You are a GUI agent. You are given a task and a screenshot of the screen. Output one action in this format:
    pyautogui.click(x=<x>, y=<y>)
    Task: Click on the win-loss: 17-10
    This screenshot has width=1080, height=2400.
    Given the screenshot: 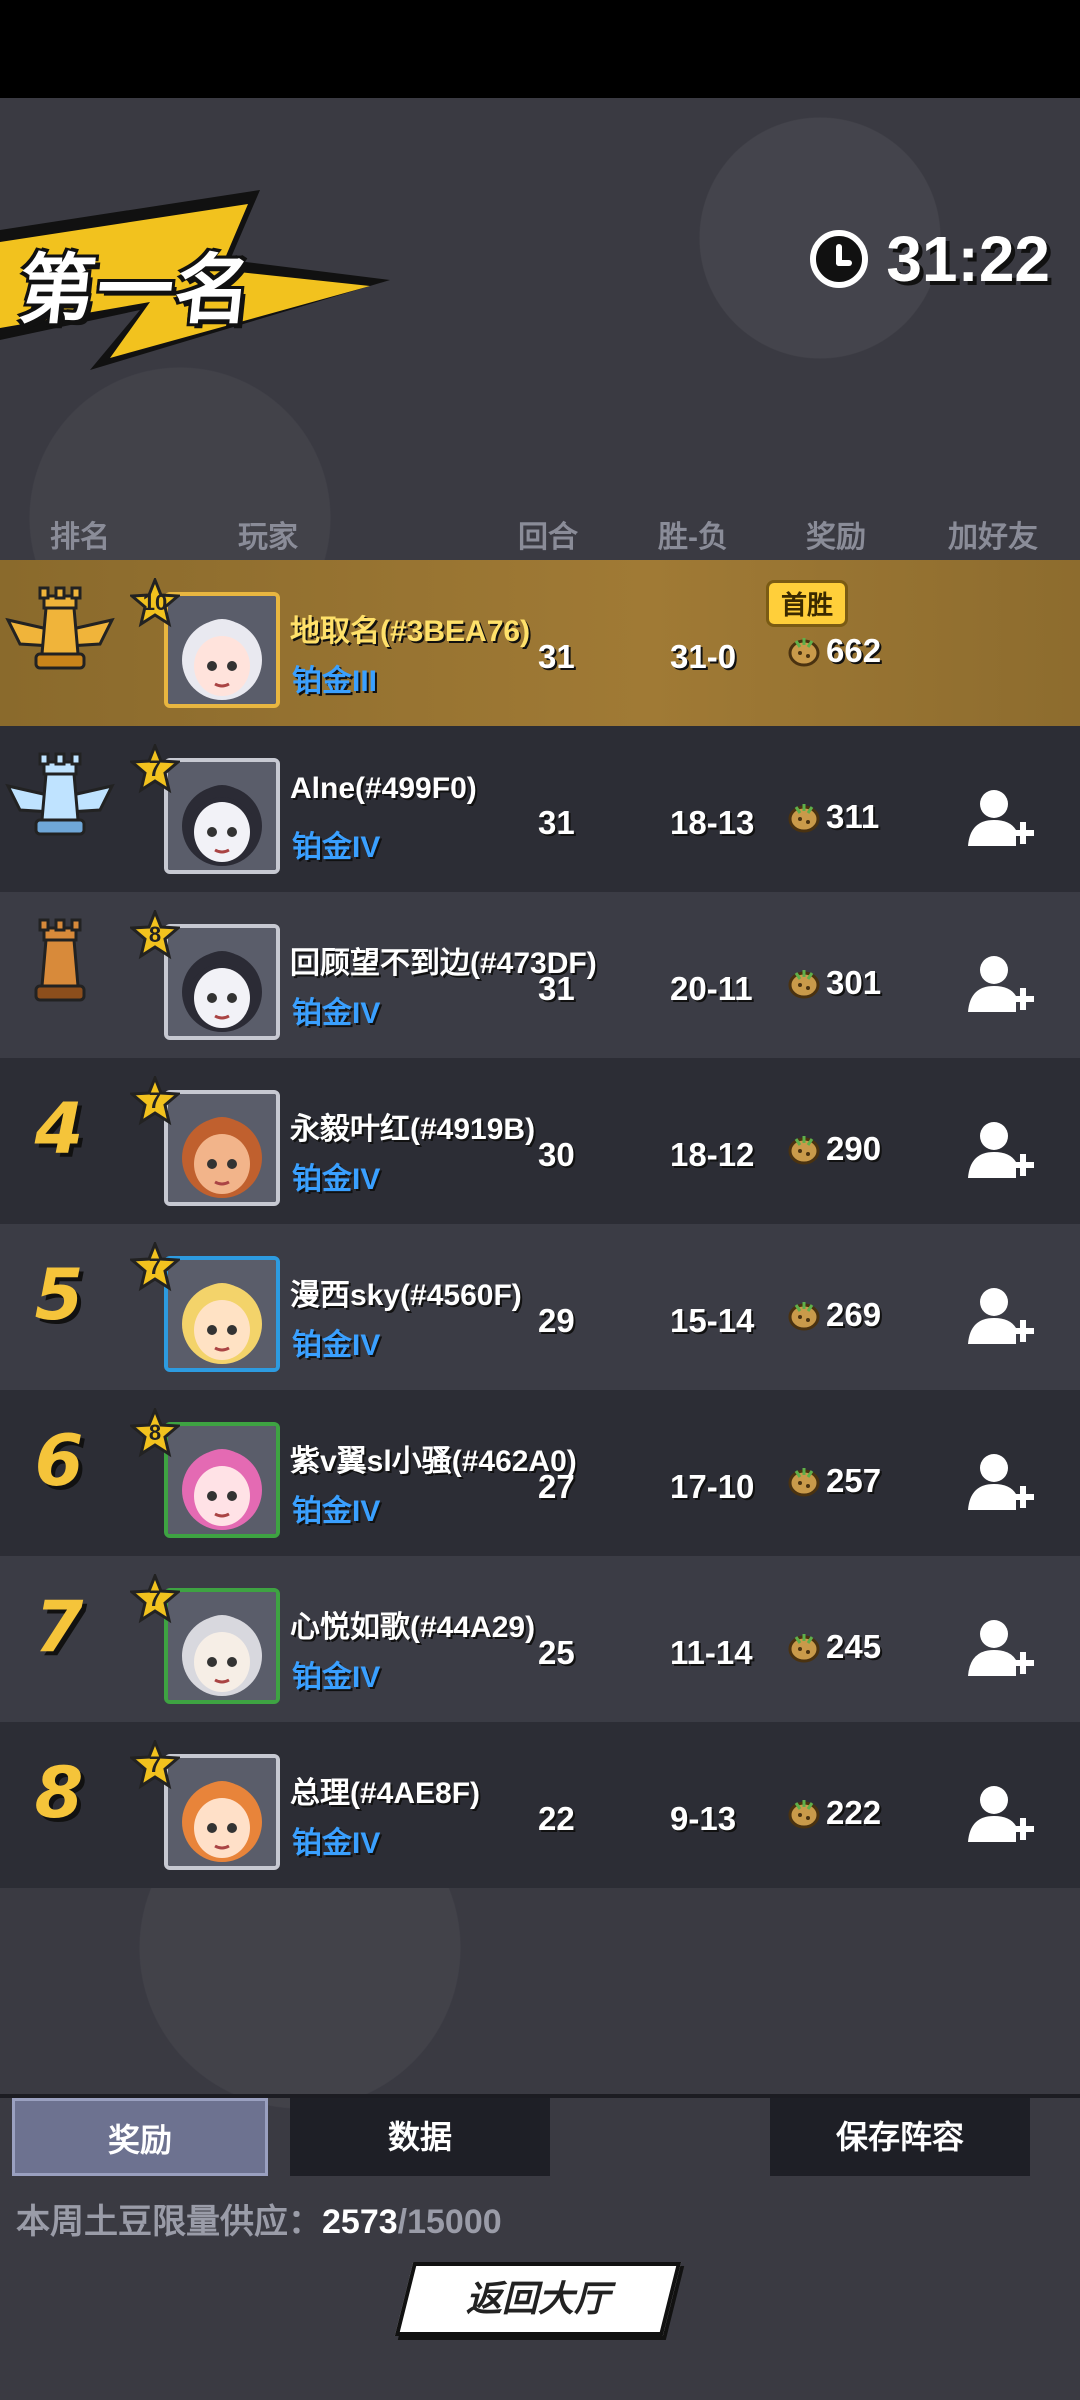 What is the action you would take?
    pyautogui.click(x=712, y=1486)
    